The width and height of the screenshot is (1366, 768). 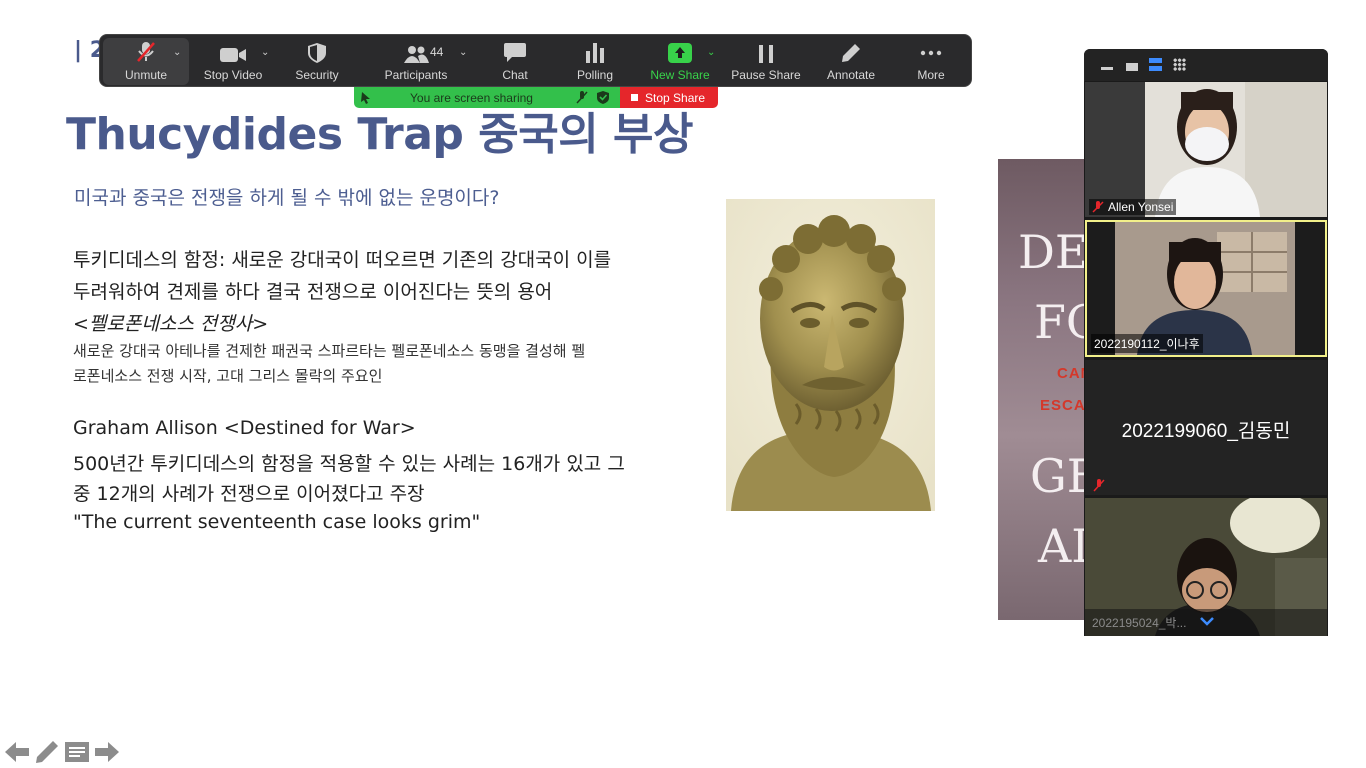 I want to click on stop-square-icon, so click(x=634, y=97).